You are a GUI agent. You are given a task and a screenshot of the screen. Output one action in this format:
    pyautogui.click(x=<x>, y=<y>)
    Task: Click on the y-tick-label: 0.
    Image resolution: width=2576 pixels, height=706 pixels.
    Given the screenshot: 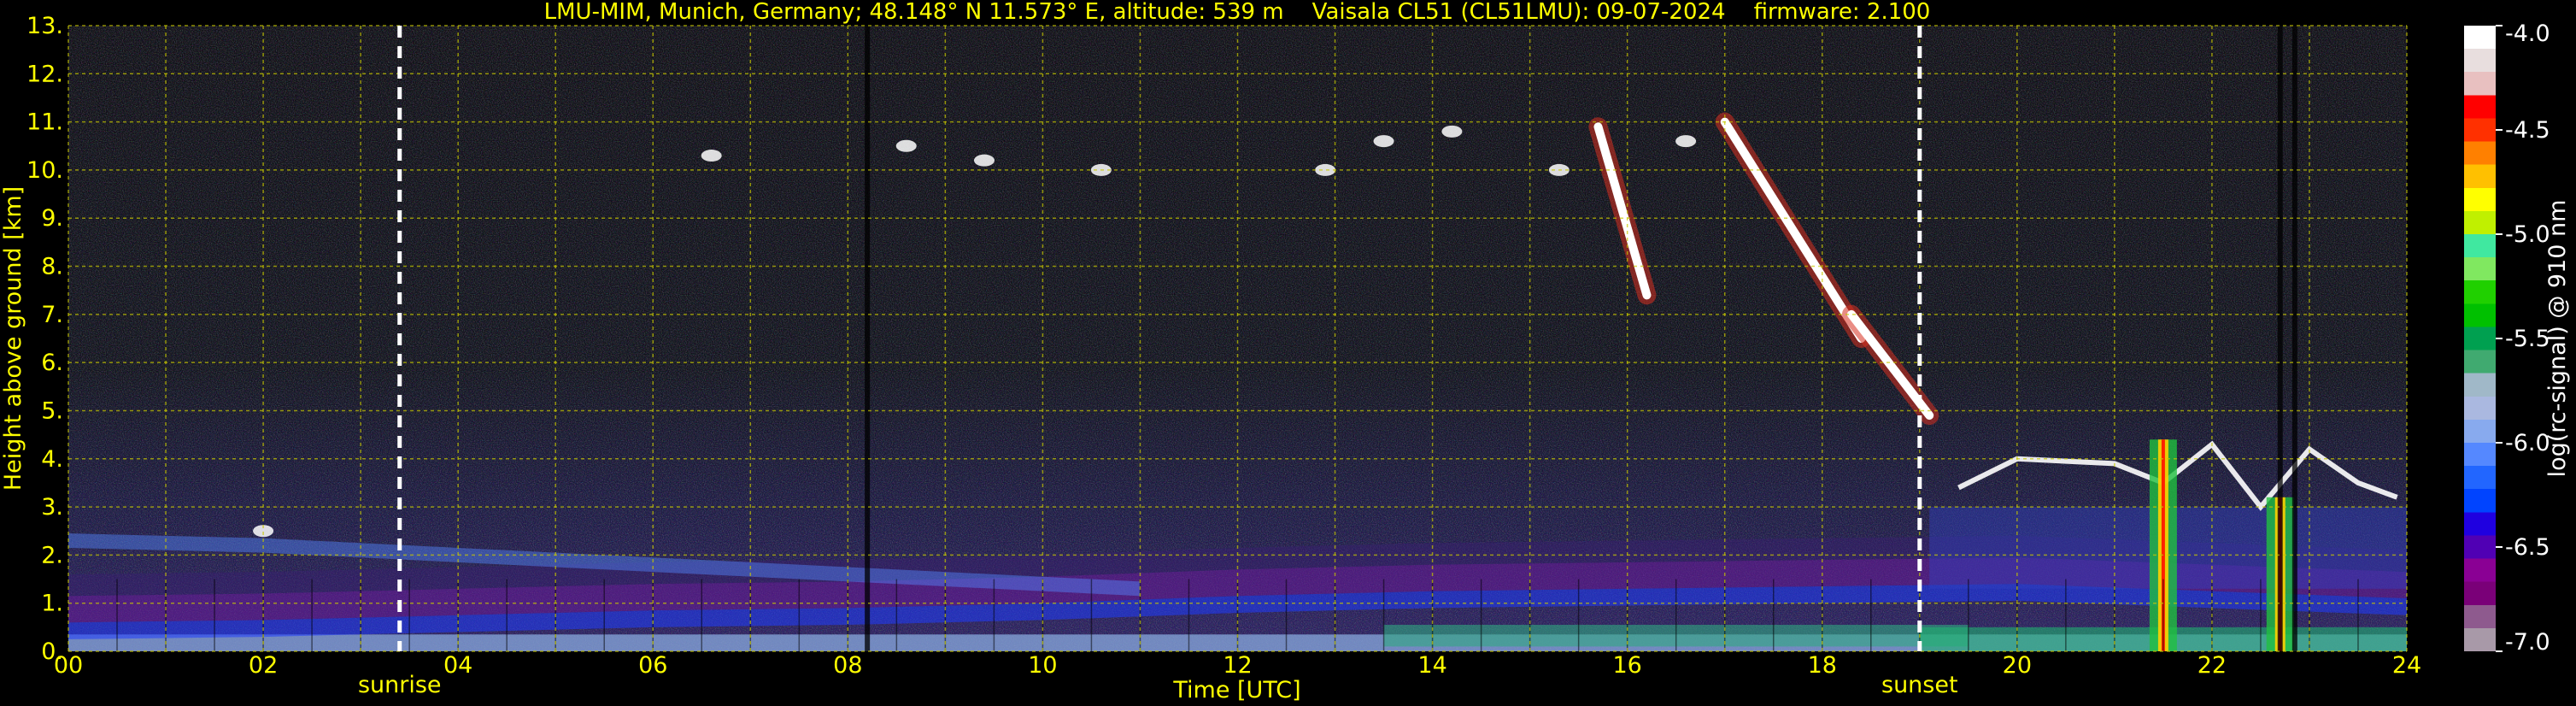 What is the action you would take?
    pyautogui.click(x=52, y=651)
    